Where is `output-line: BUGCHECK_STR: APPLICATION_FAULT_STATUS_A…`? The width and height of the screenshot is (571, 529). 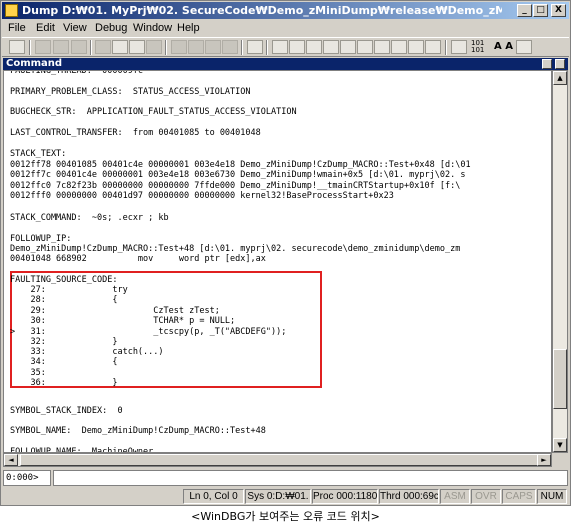
output-line: BUGCHECK_STR: APPLICATION_FAULT_STATUS_A… is located at coordinates (153, 112).